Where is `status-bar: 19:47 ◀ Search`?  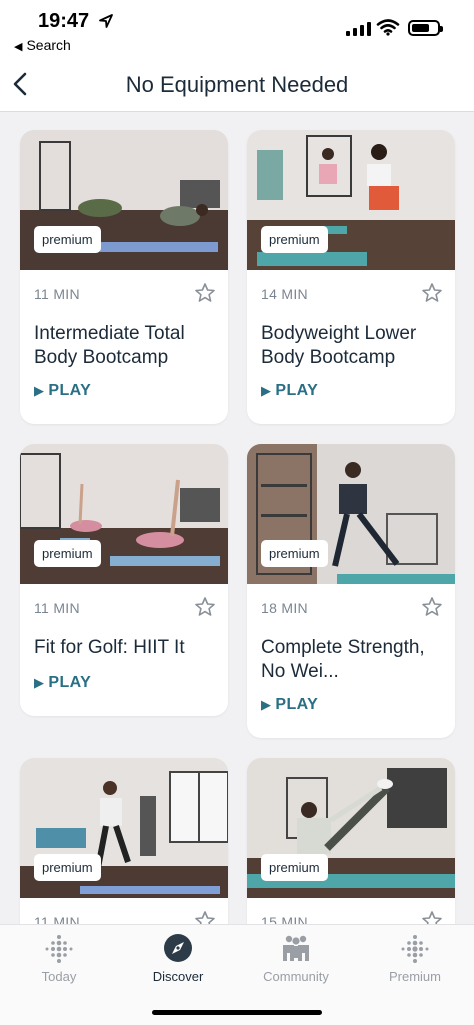 status-bar: 19:47 ◀ Search is located at coordinates (237, 30).